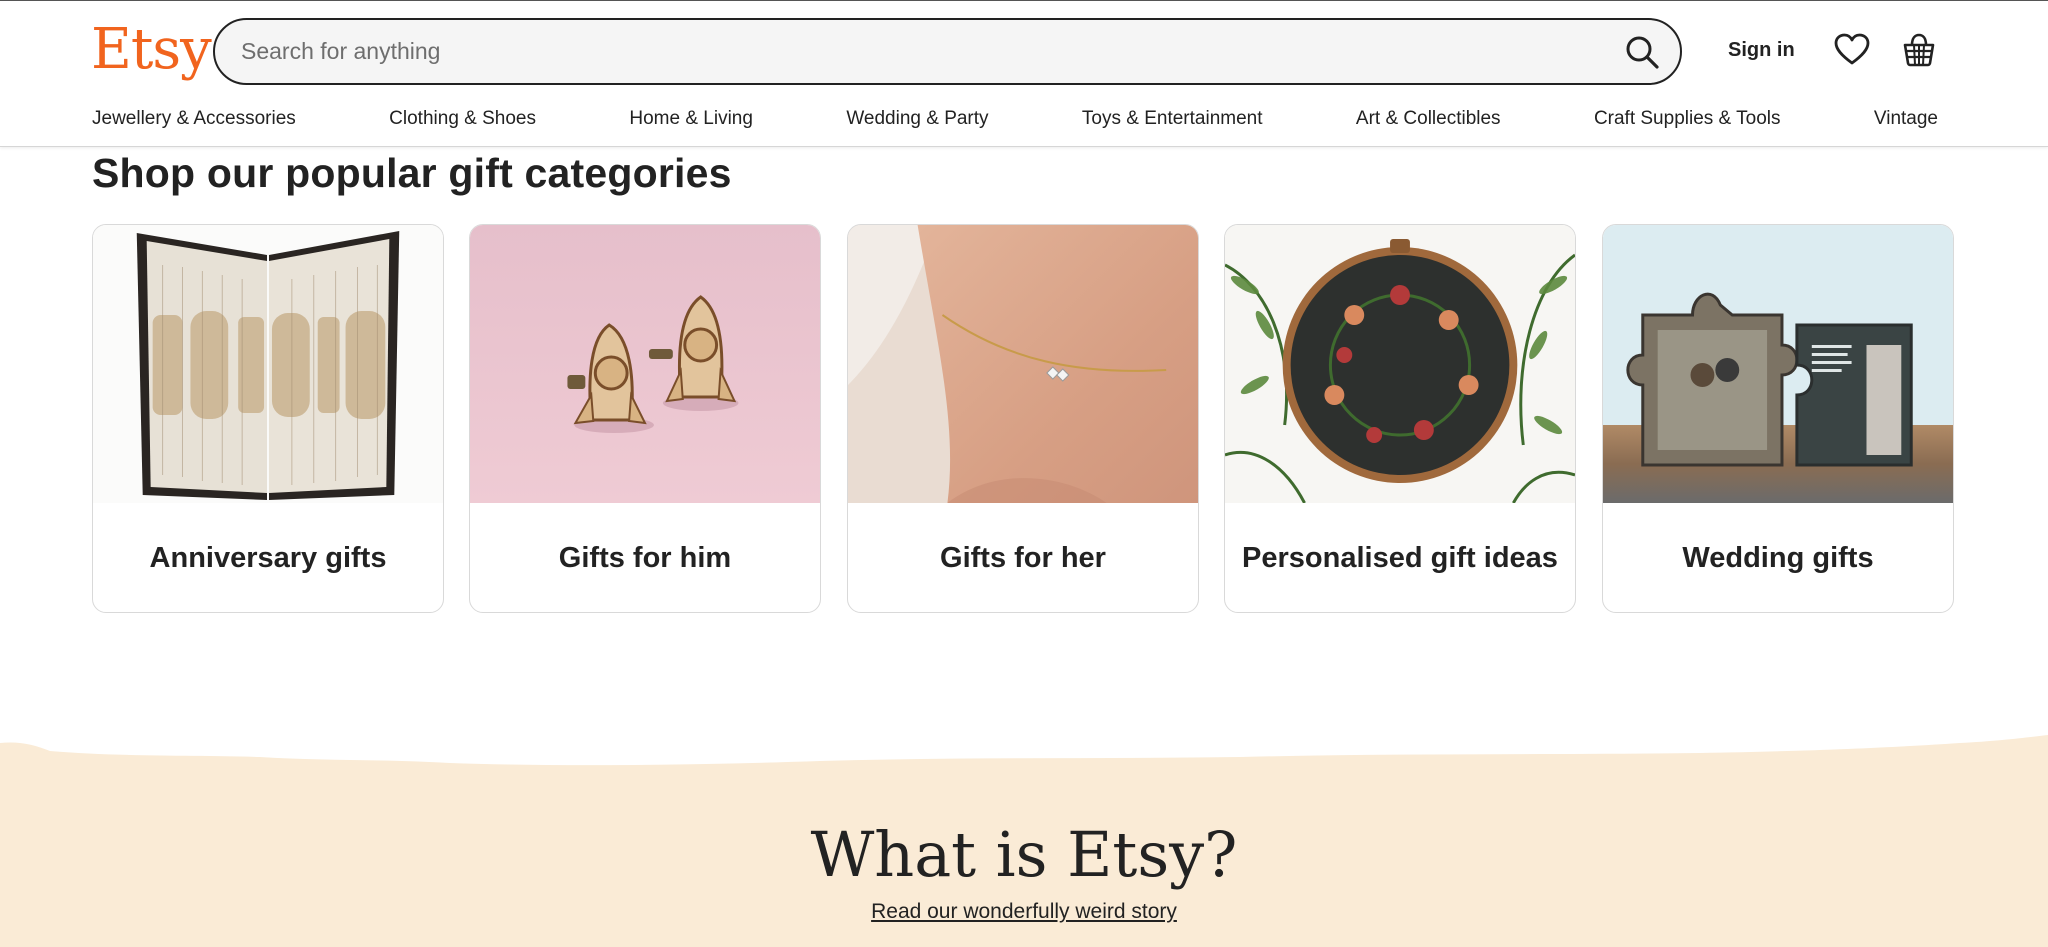 The width and height of the screenshot is (2048, 947). I want to click on nav-item-jewellery: Jewellery & Accessories, so click(194, 120).